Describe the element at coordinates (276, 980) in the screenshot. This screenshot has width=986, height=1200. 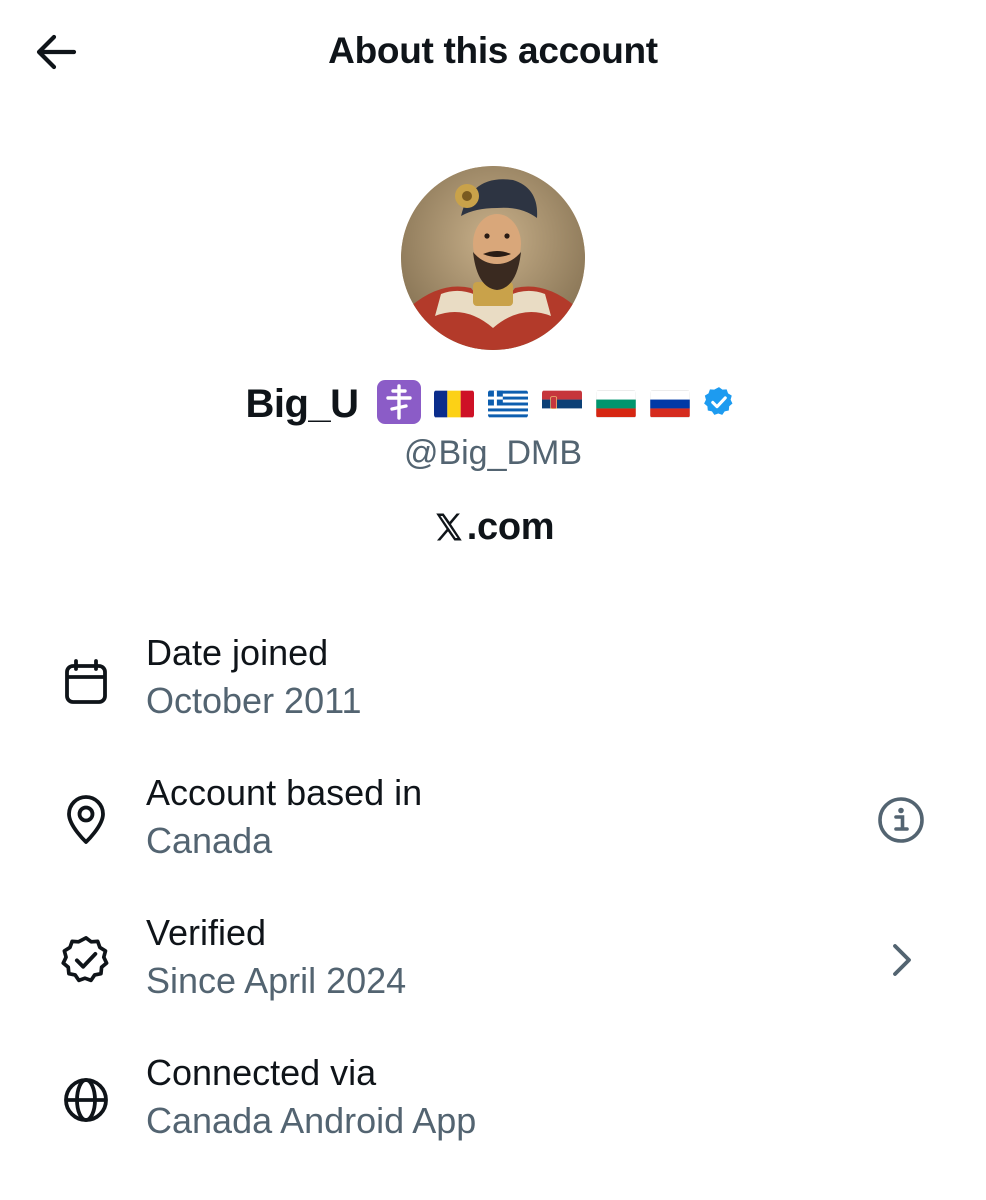
I see `row-value: Since April 2024` at that location.